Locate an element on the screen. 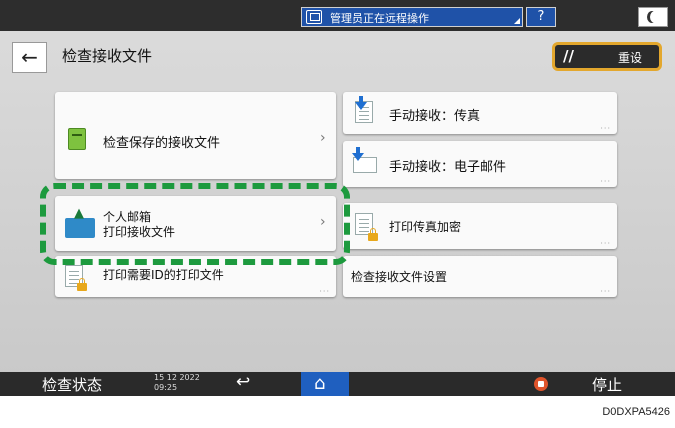 The image size is (675, 428). manual-receive-fax-tile: 手动接收：传真 ··· is located at coordinates (480, 113).